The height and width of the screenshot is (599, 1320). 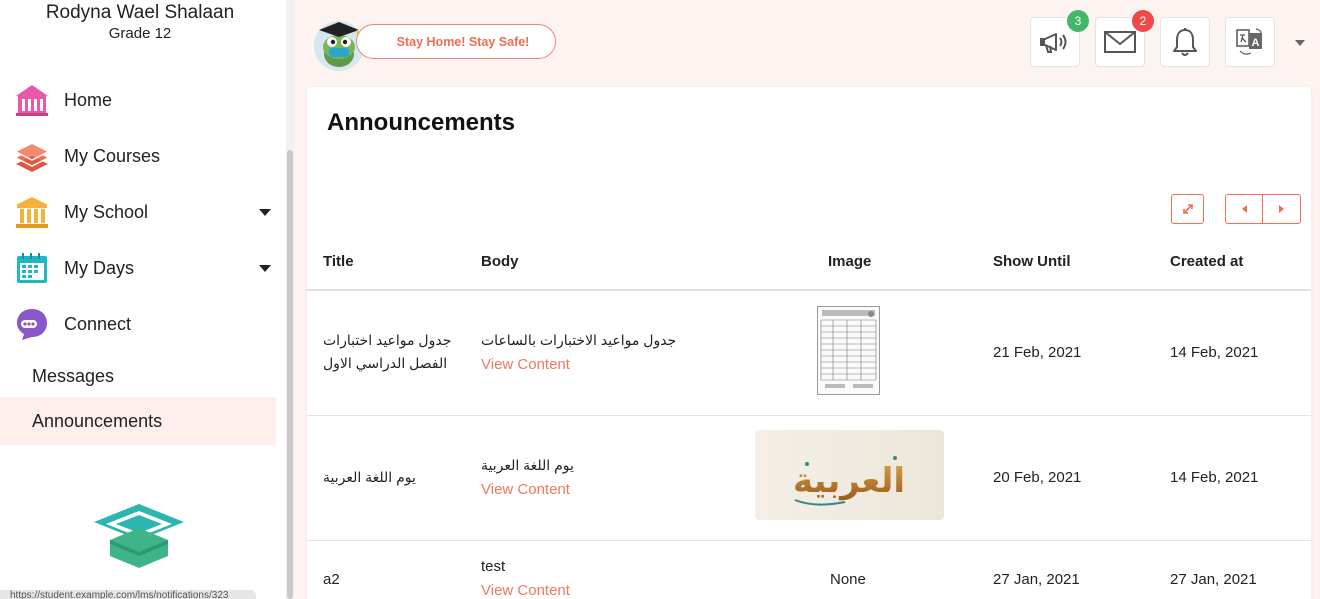 I want to click on row-body: test, so click(x=493, y=566).